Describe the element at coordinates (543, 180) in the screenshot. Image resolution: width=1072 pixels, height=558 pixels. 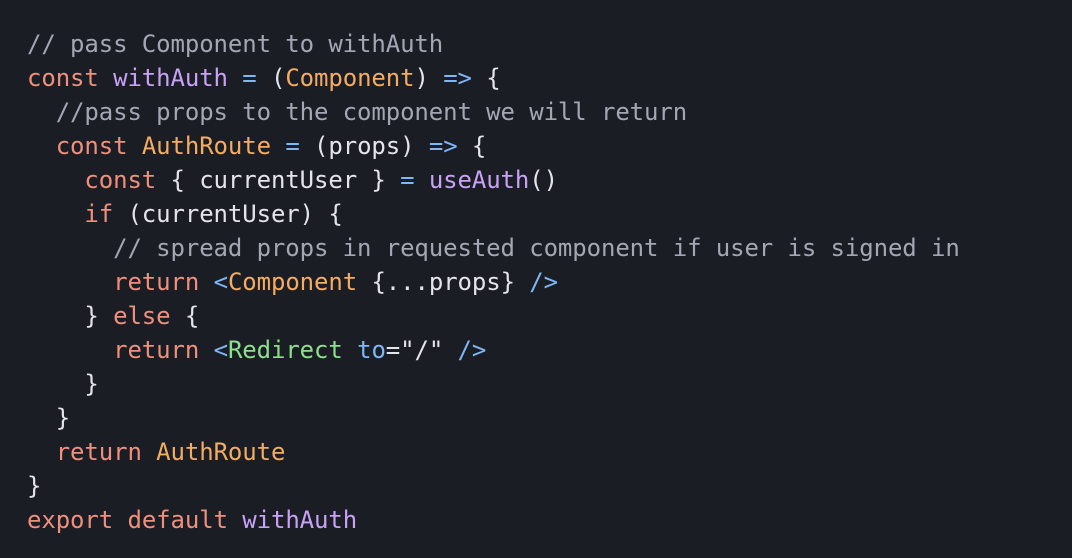
I see `code-token-plain: ()` at that location.